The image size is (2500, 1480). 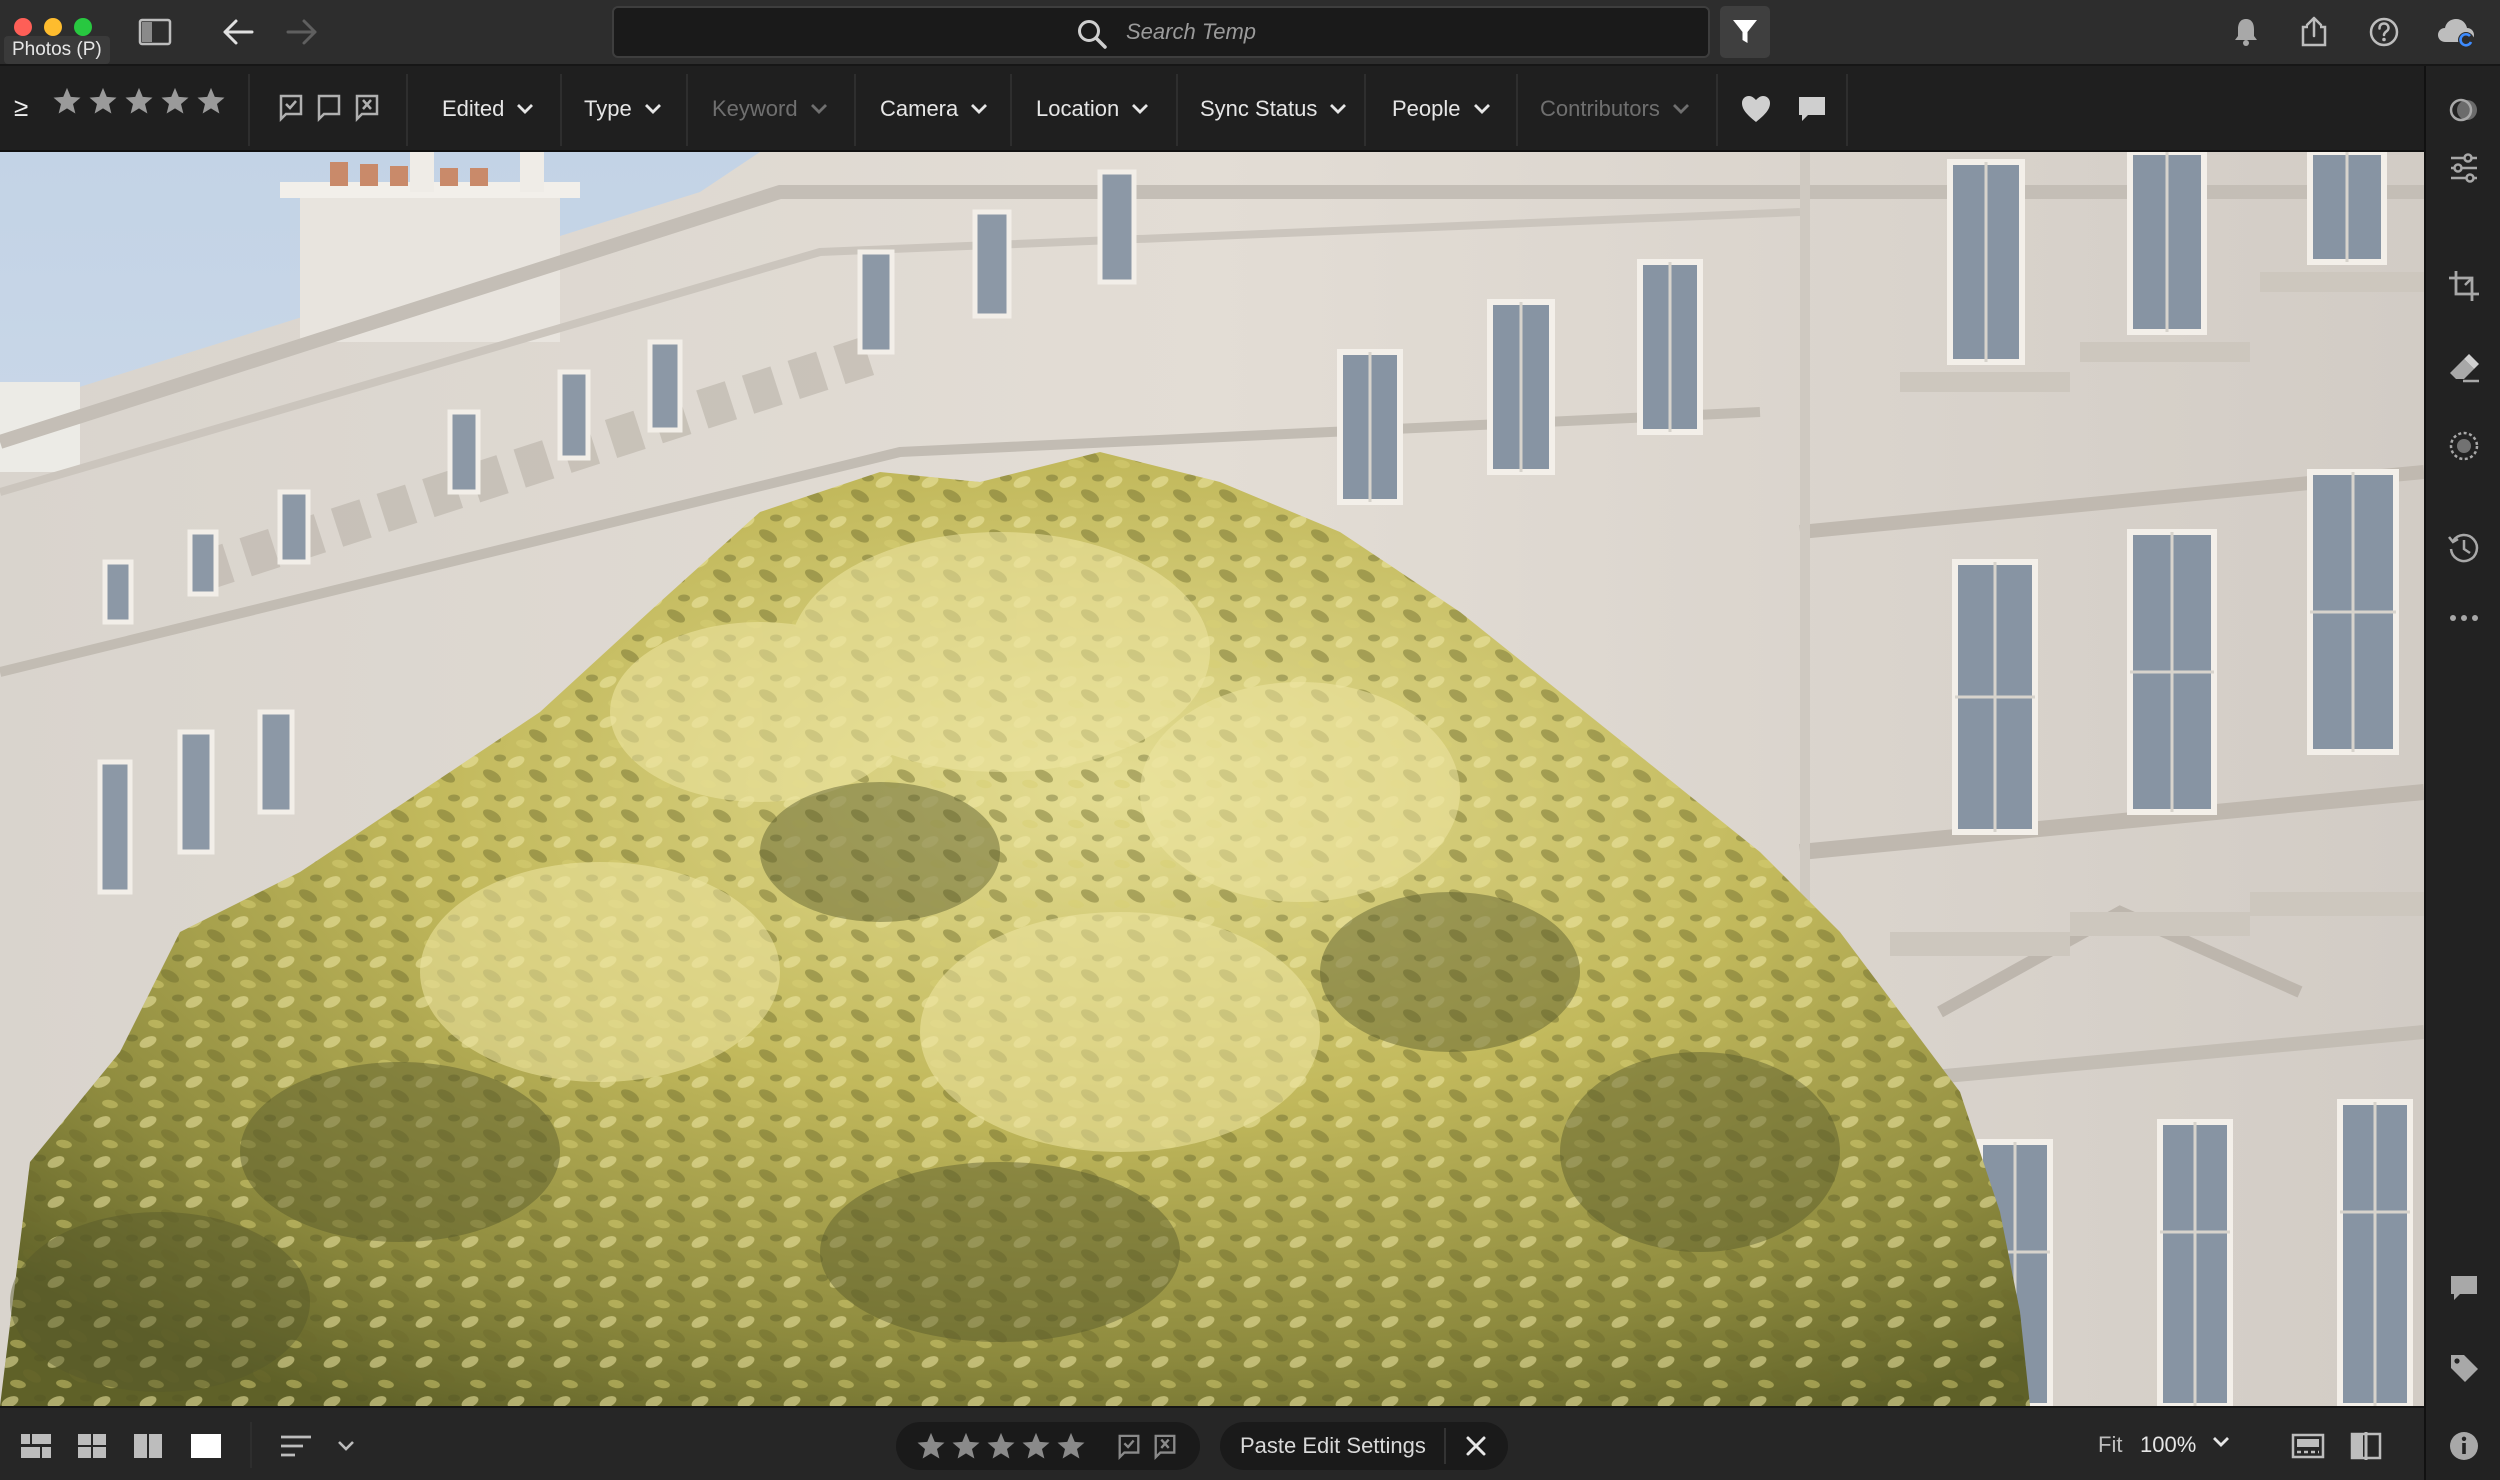 What do you see at coordinates (473, 108) in the screenshot?
I see `dropdown-label: Edited` at bounding box center [473, 108].